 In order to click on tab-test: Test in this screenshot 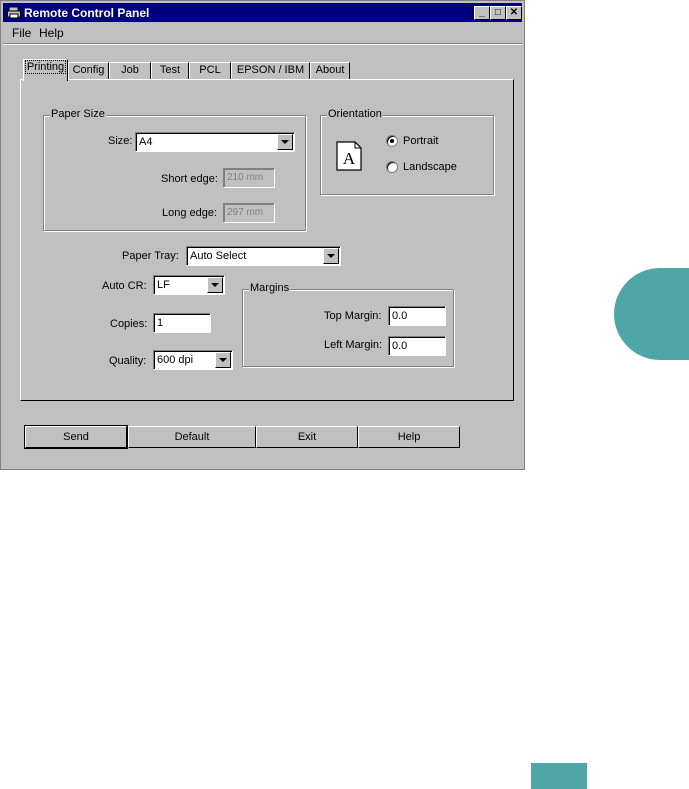, I will do `click(170, 70)`.